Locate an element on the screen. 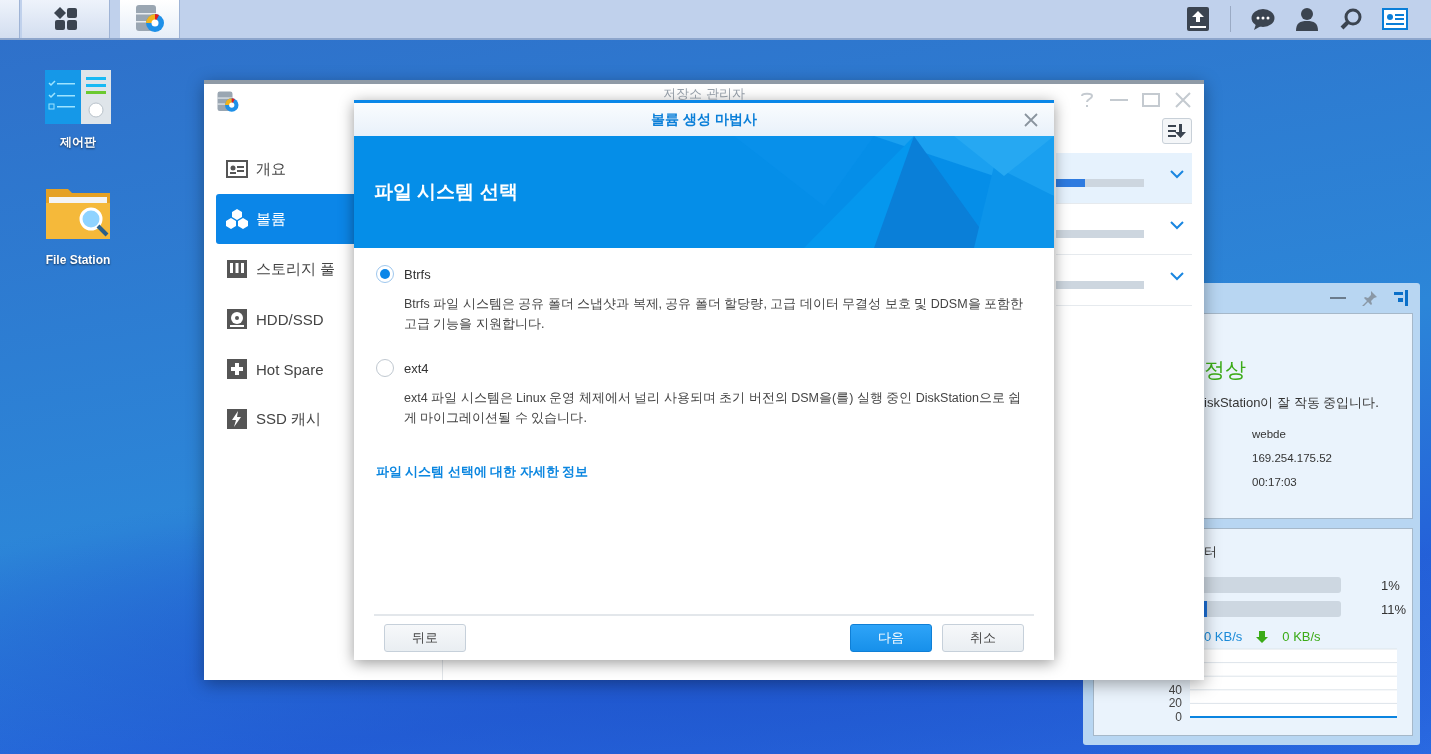 This screenshot has width=1431, height=754. info-value: webde is located at coordinates (1269, 434).